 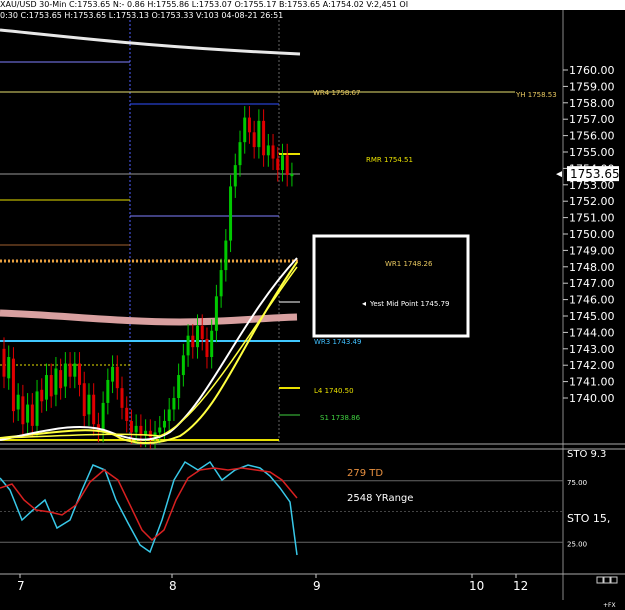 I want to click on time-label: 12, so click(x=520, y=586).